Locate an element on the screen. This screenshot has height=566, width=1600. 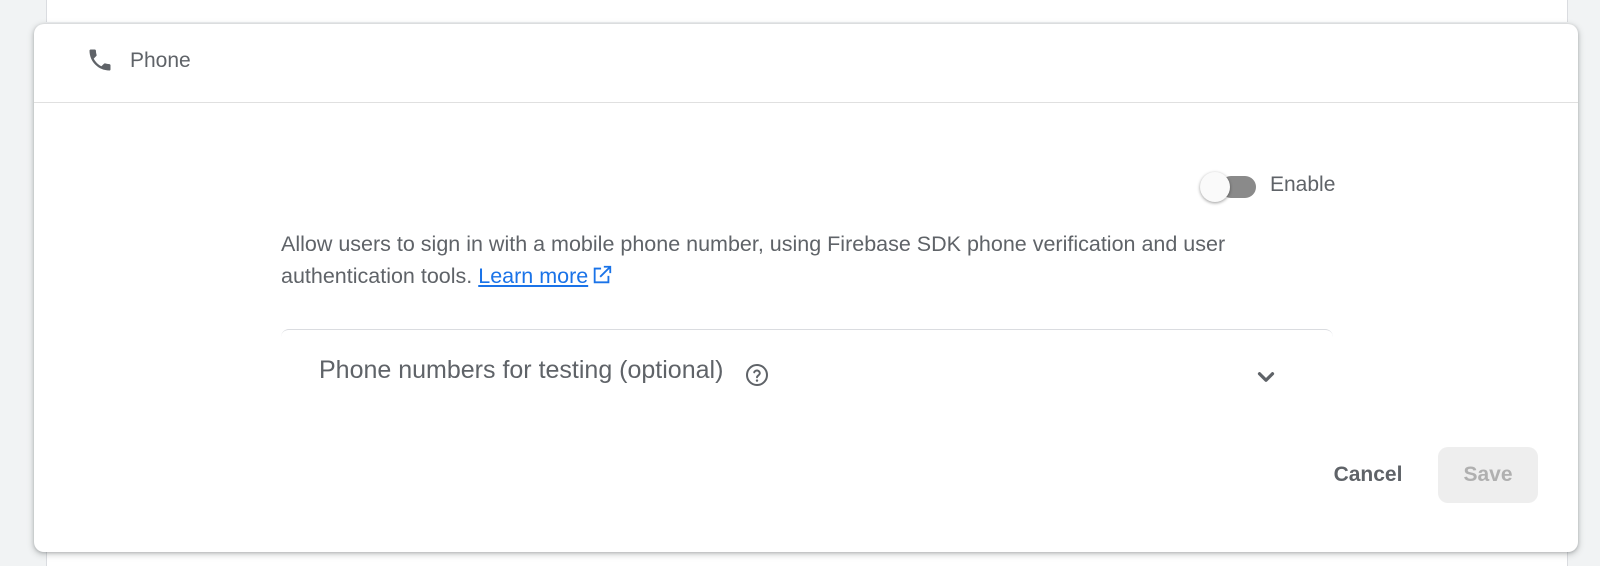
help-icon is located at coordinates (757, 375).